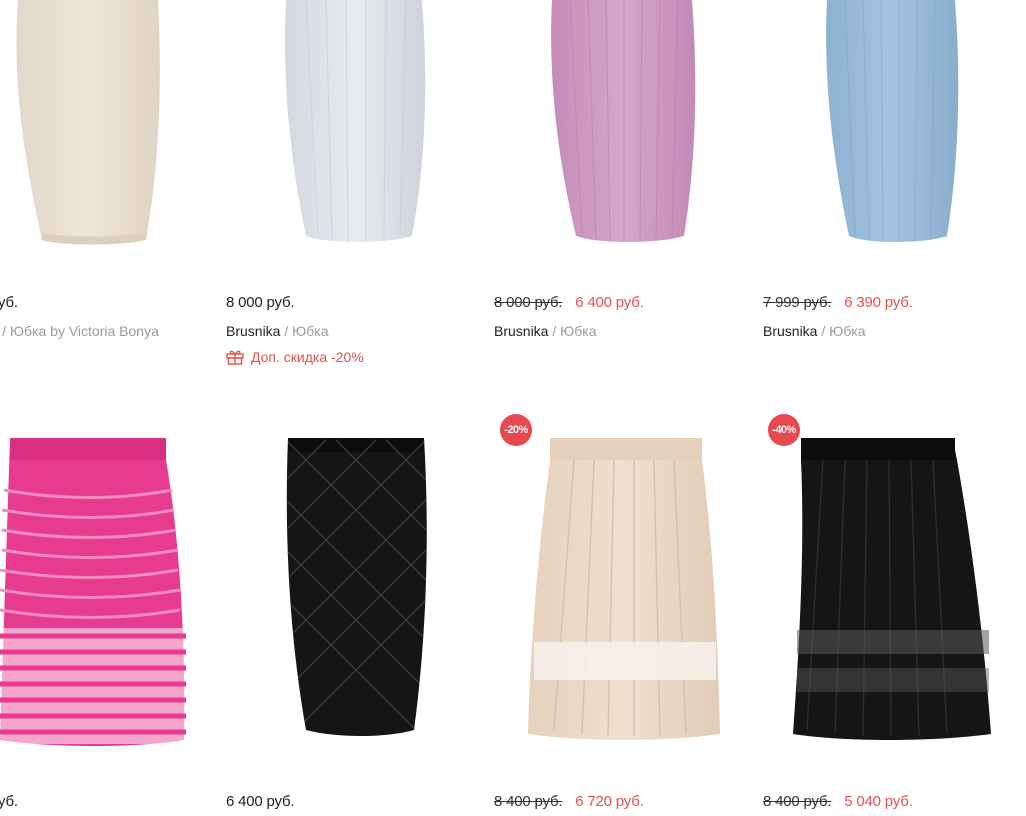 The height and width of the screenshot is (816, 1026). Describe the element at coordinates (609, 302) in the screenshot. I see `price-sale: 6 400 руб.` at that location.